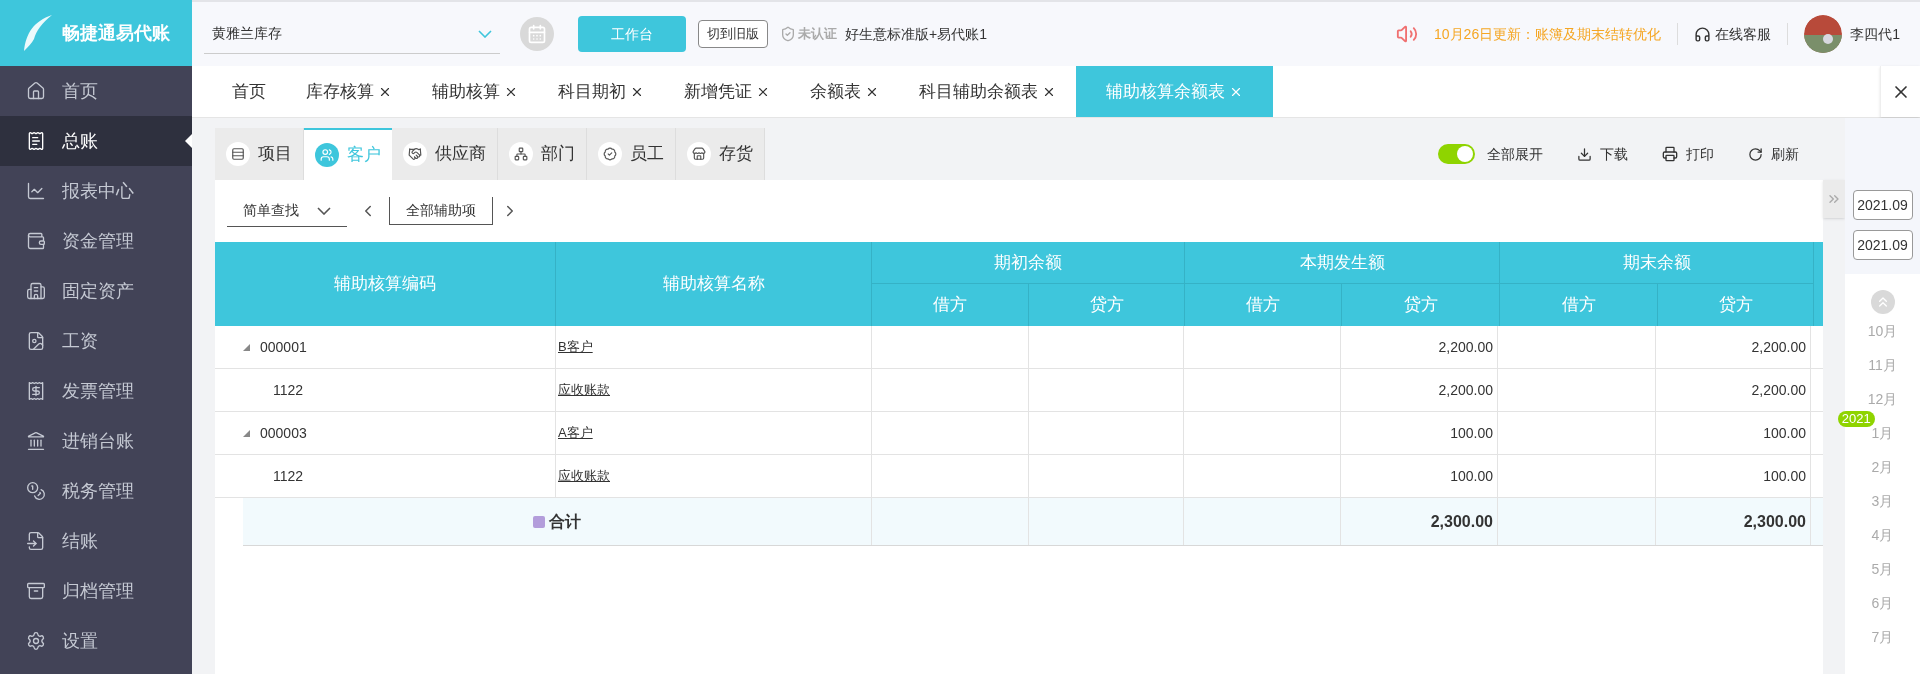  What do you see at coordinates (349, 91) in the screenshot?
I see `page-tab: 库存核算` at bounding box center [349, 91].